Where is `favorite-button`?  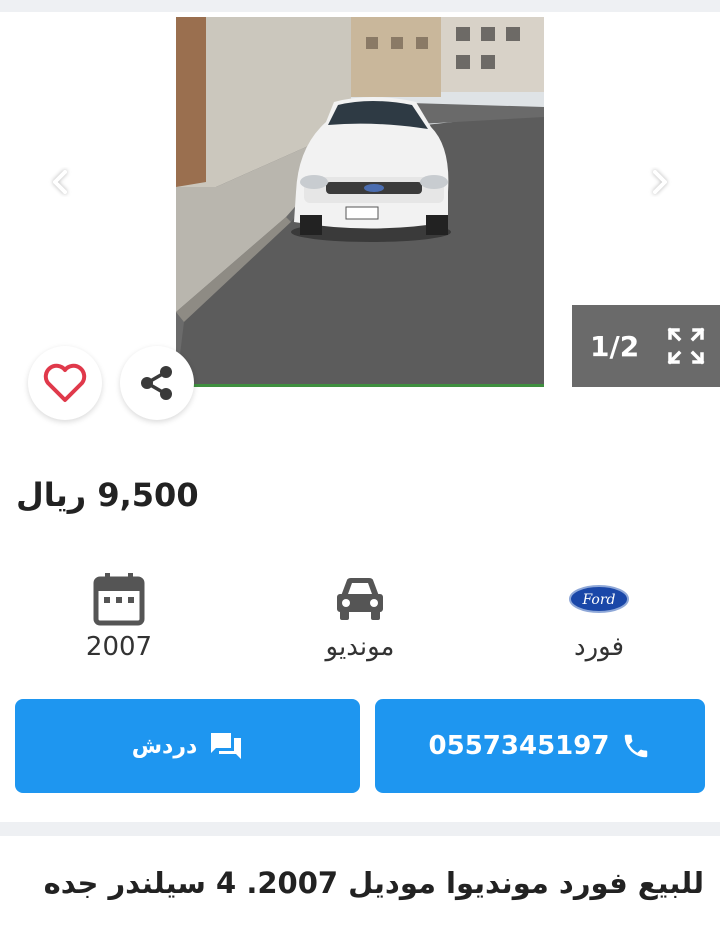
favorite-button is located at coordinates (65, 383).